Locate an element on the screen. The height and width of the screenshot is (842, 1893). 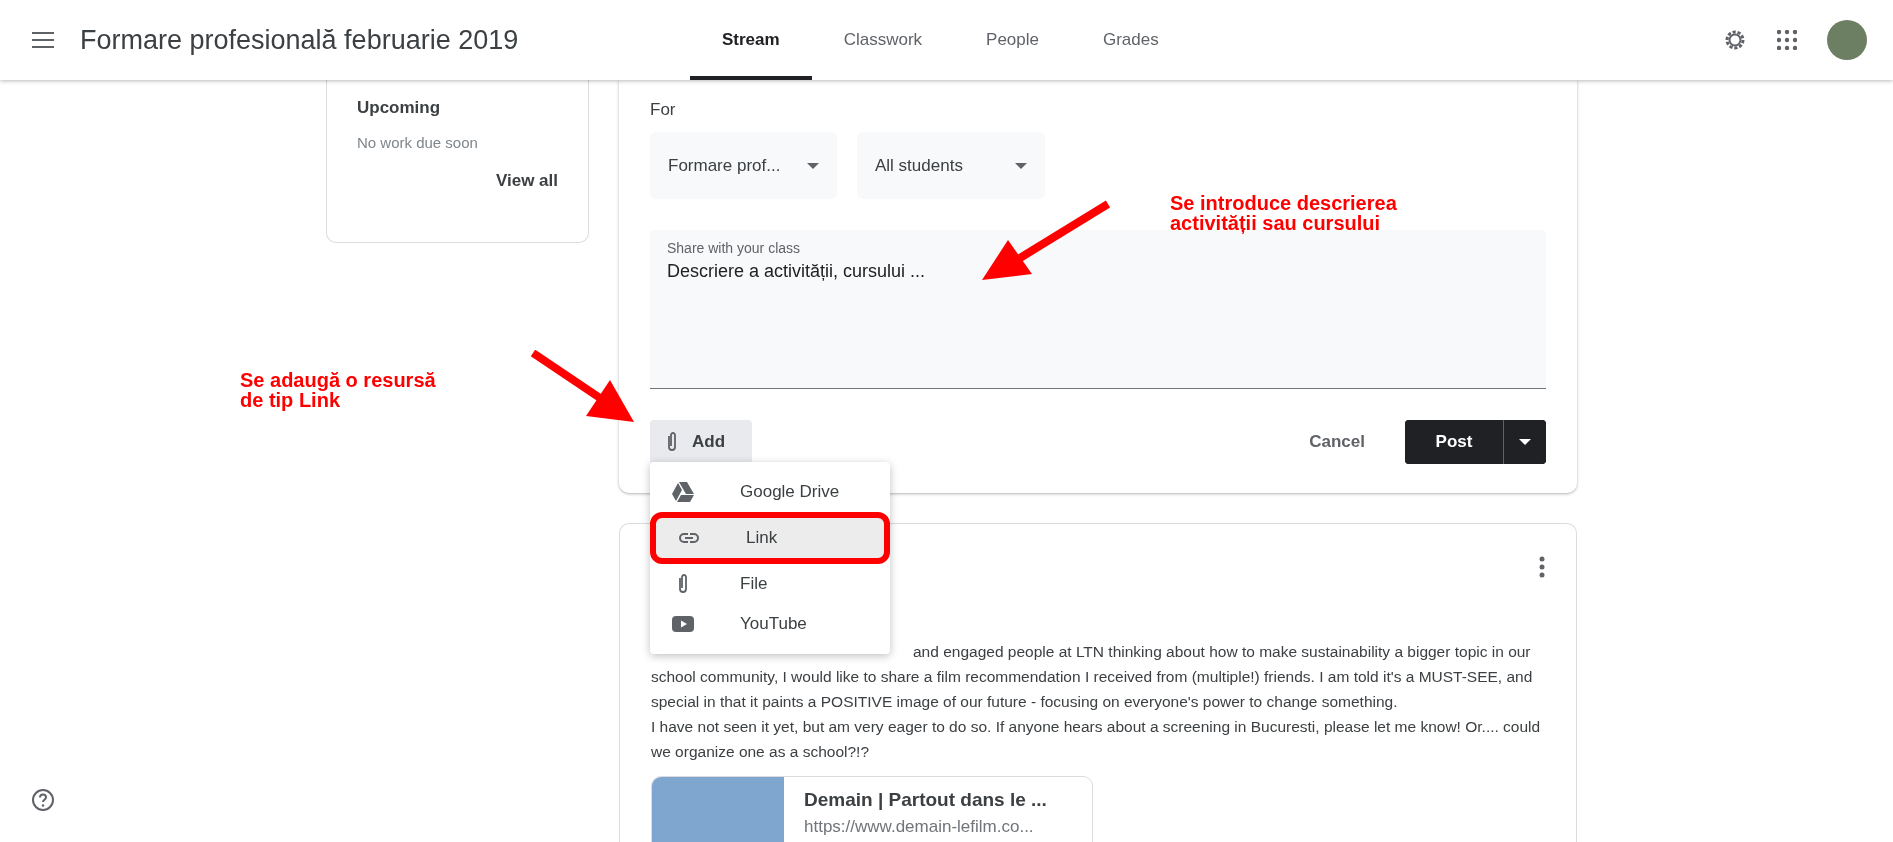
video-play-icon is located at coordinates (683, 624).